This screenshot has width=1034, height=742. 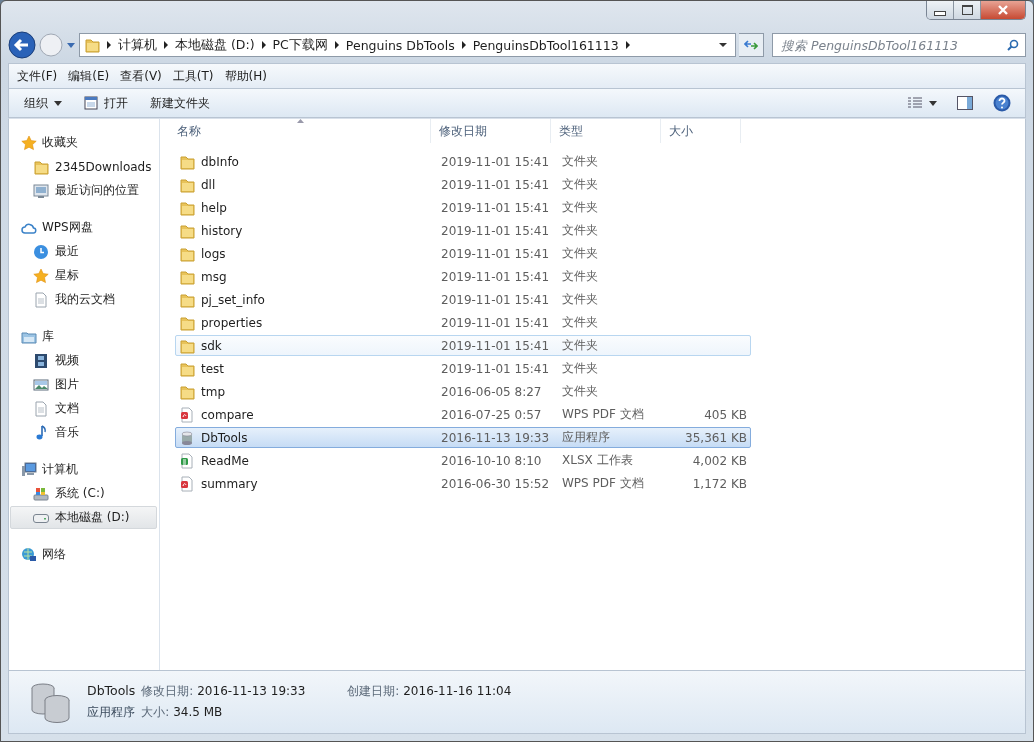 What do you see at coordinates (463, 161) in the screenshot?
I see `file-row: dbInfo 2019-11-01 15:41 文件夹` at bounding box center [463, 161].